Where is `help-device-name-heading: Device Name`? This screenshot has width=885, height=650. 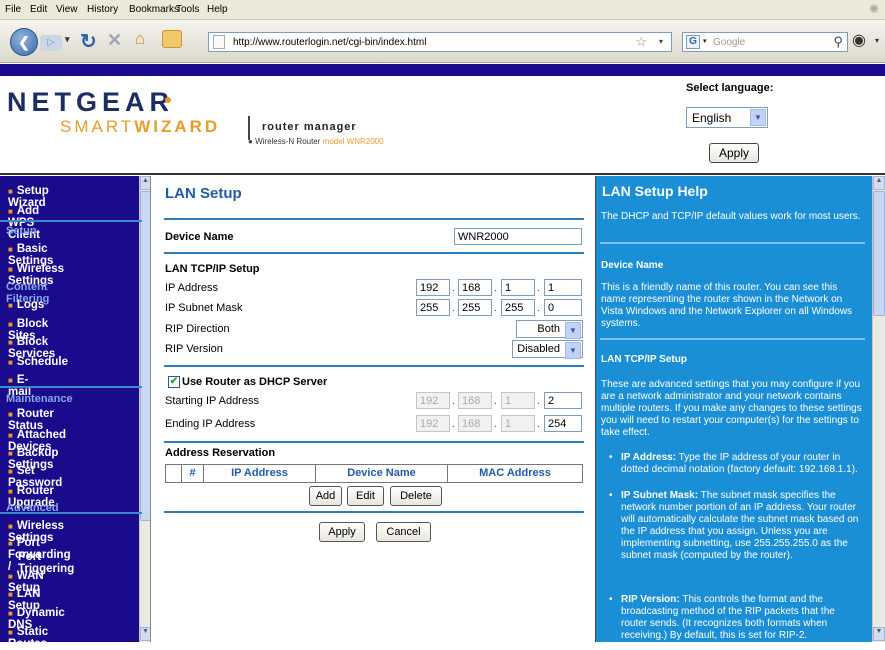 help-device-name-heading: Device Name is located at coordinates (632, 265).